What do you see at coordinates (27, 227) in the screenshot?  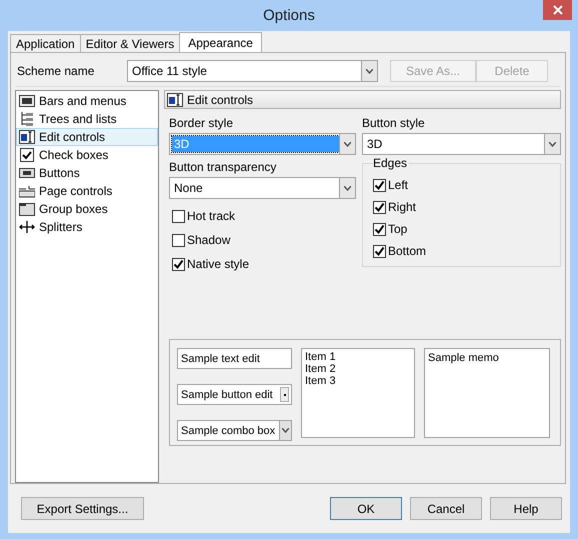 I see `splitter-icon` at bounding box center [27, 227].